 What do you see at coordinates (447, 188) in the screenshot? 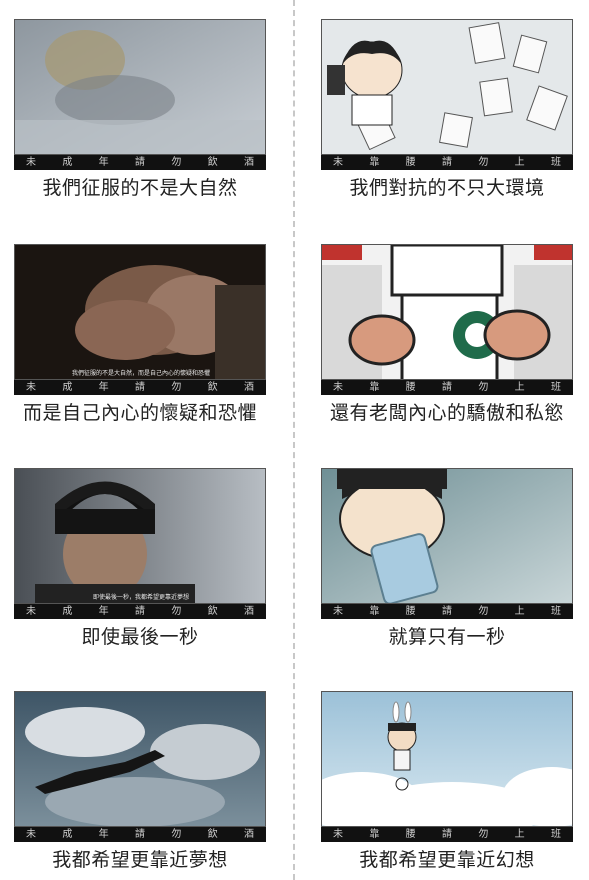
I see `panel-caption: 我們對抗的不只大環境` at bounding box center [447, 188].